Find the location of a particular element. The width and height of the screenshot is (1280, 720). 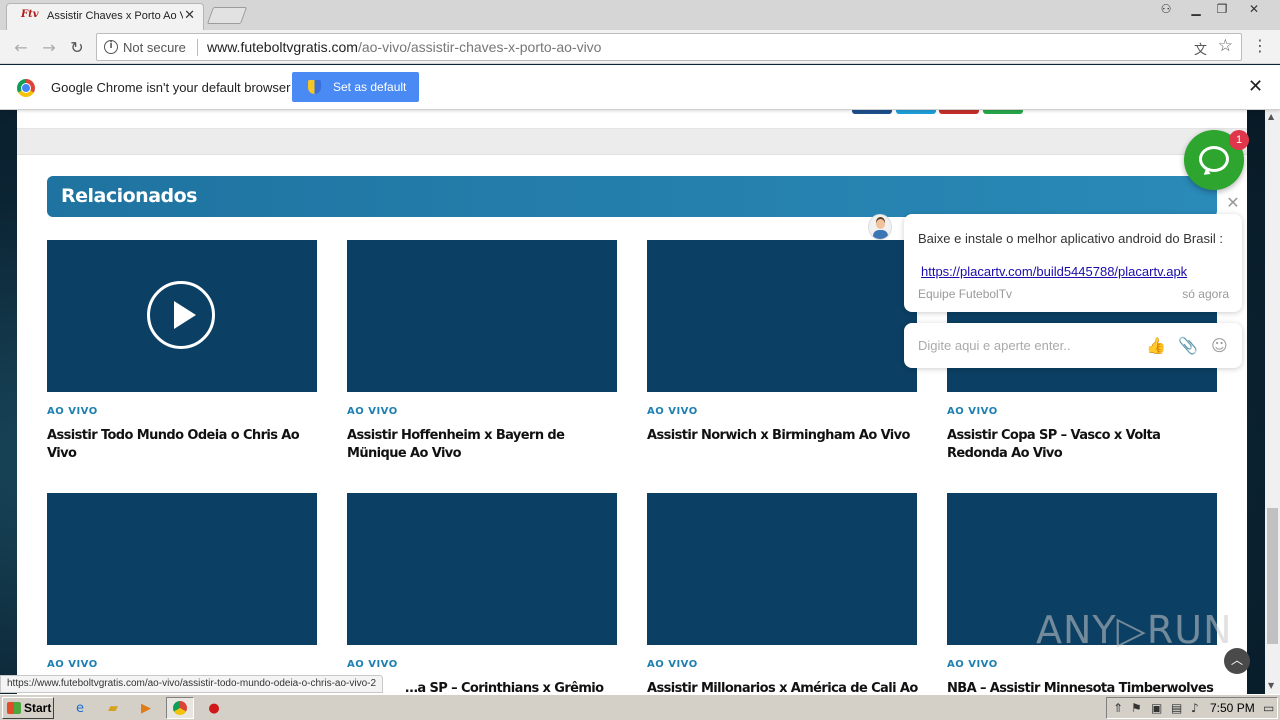

reload-icon: ↻ is located at coordinates (77, 47).